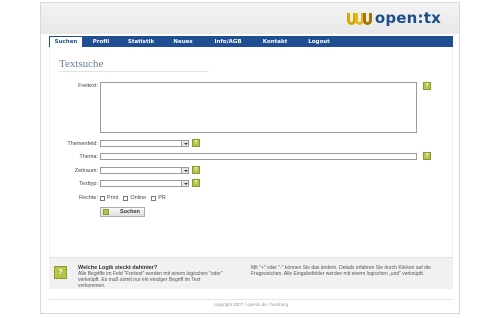 This screenshot has width=479, height=318. Describe the element at coordinates (319, 41) in the screenshot. I see `tab-logout: Logout` at that location.